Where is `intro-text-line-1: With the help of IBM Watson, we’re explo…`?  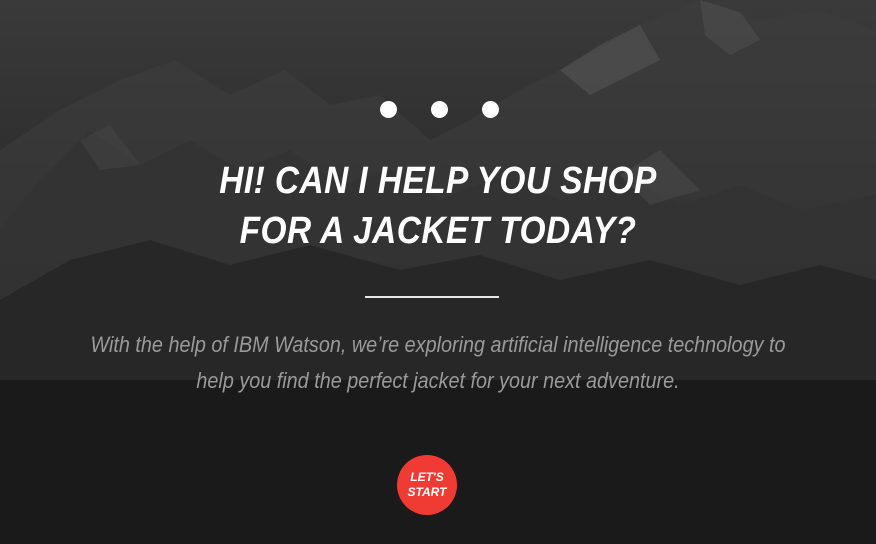
intro-text-line-1: With the help of IBM Watson, we’re explo… is located at coordinates (438, 344).